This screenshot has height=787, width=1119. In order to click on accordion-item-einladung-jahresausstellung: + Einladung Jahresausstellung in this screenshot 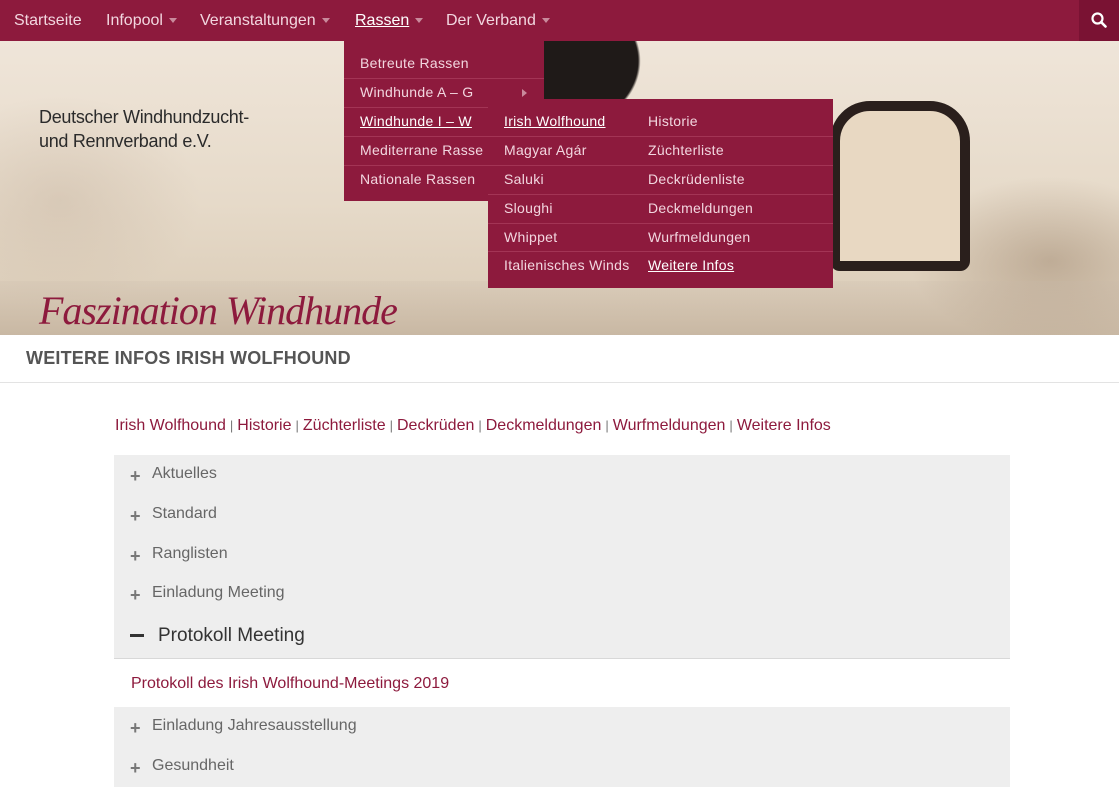, I will do `click(562, 727)`.